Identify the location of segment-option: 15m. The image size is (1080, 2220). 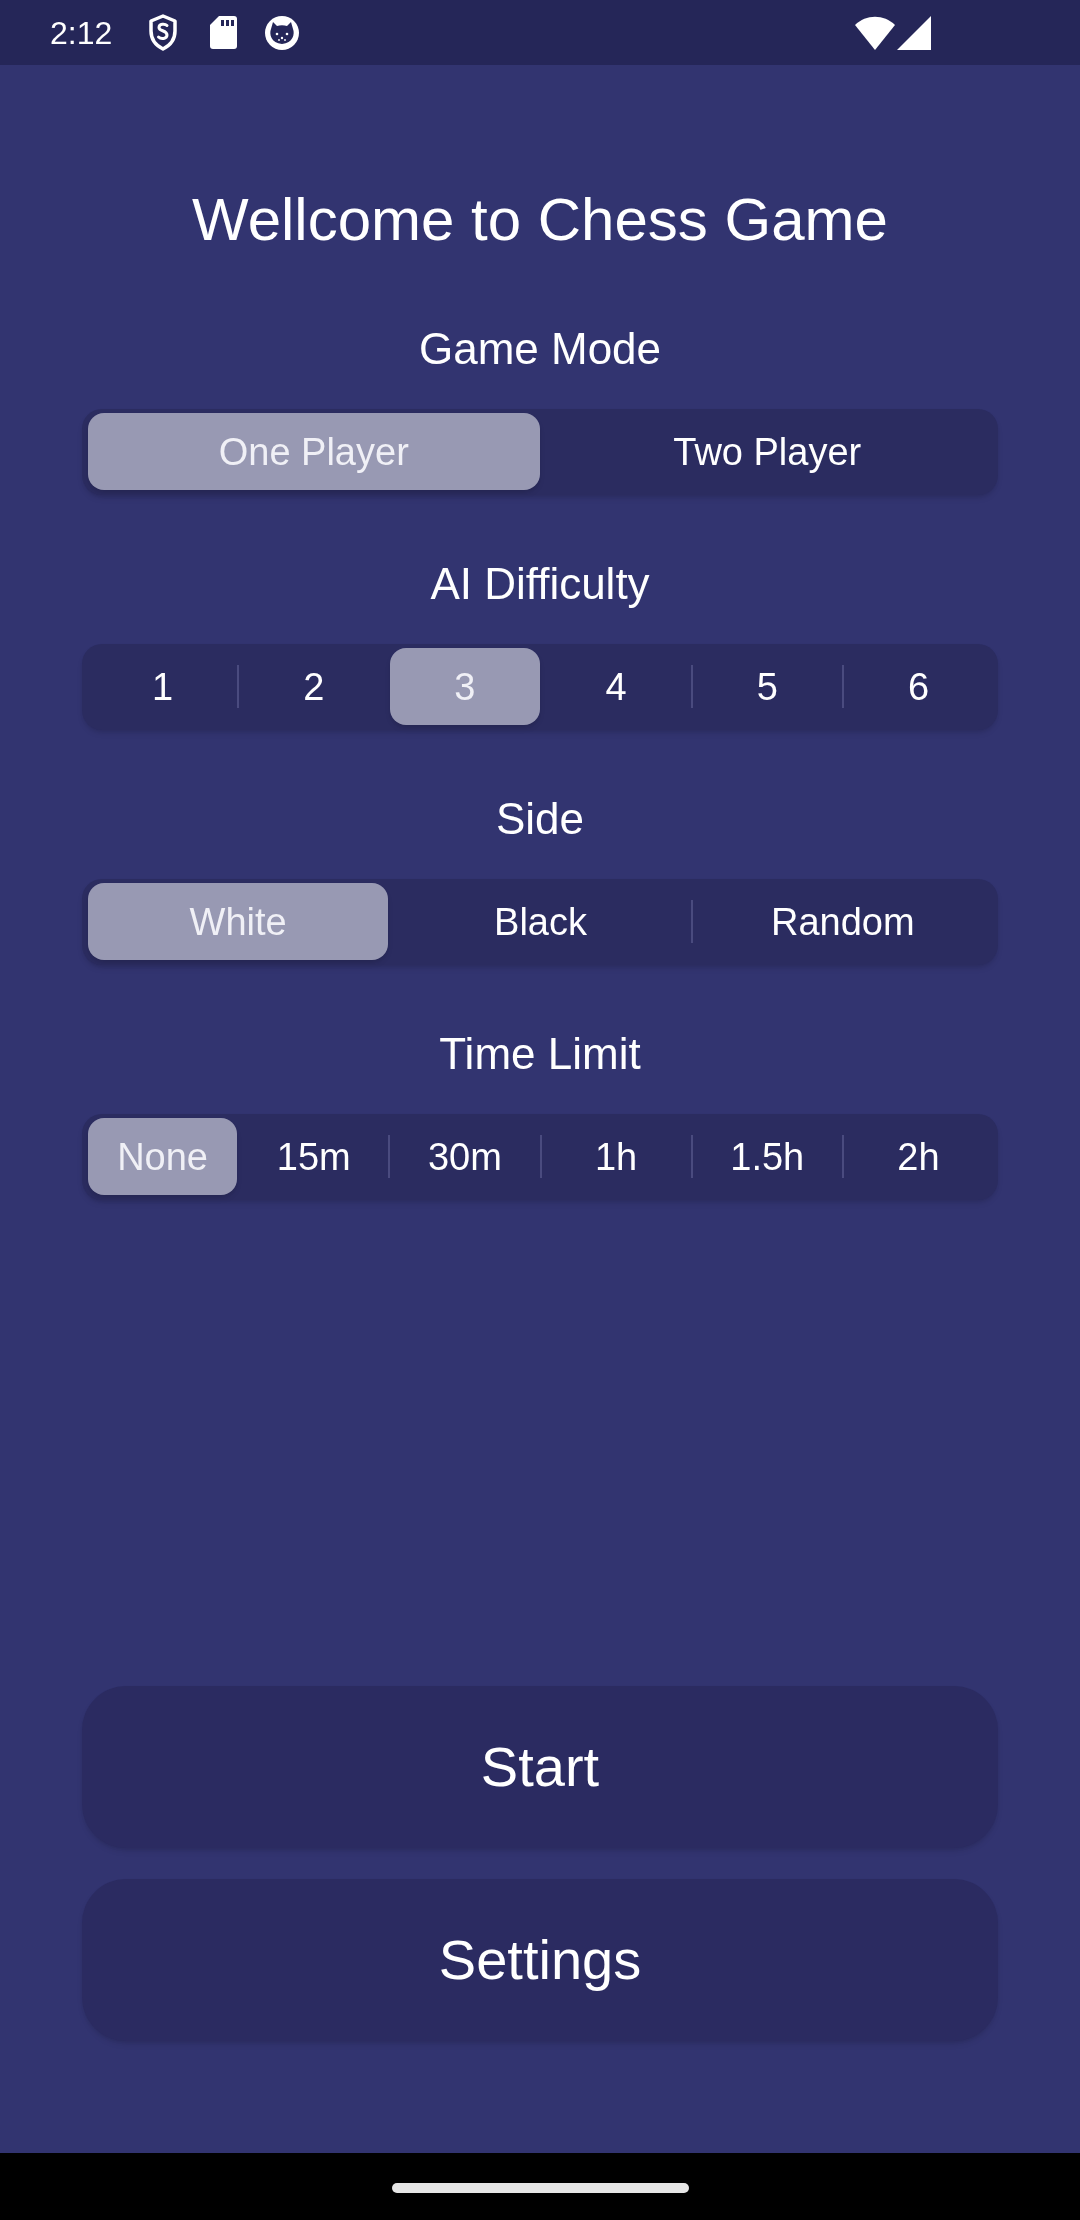
(314, 1156).